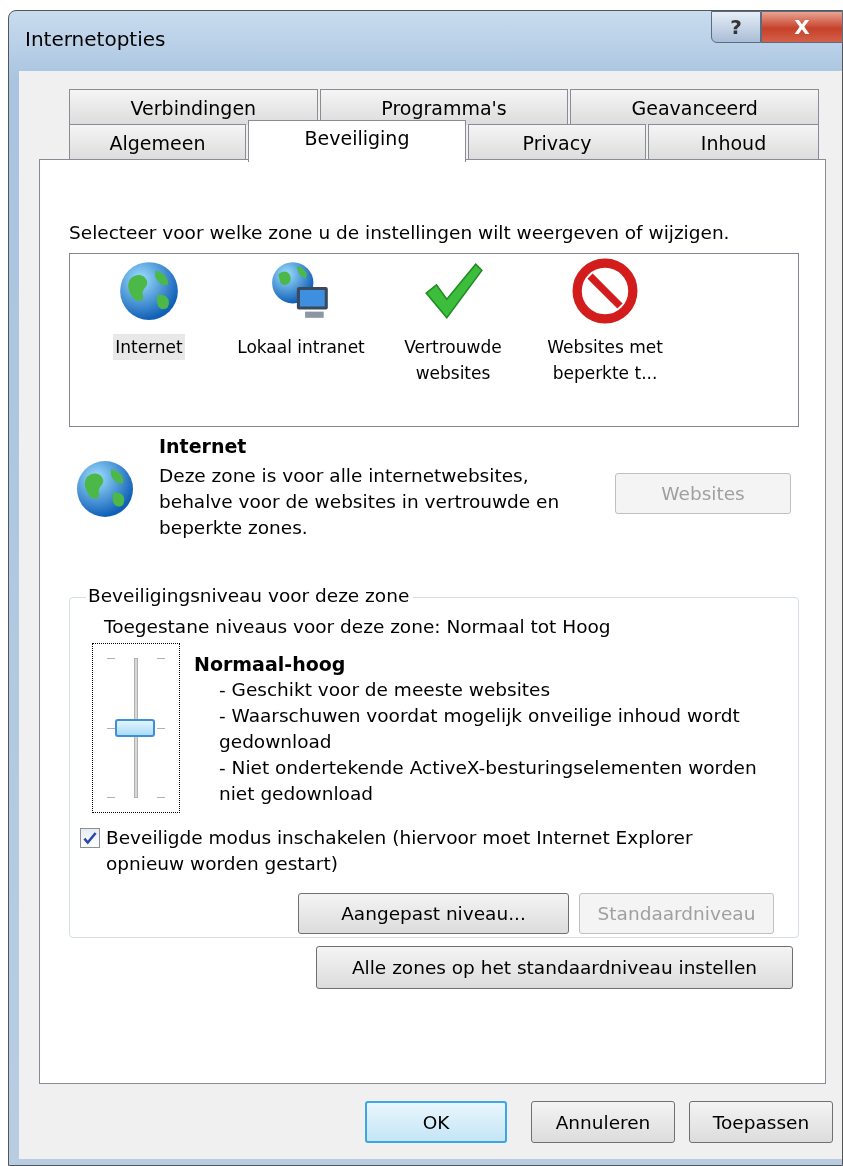 This screenshot has height=1166, width=843. Describe the element at coordinates (603, 1122) in the screenshot. I see `cancel-button: Annuleren` at that location.